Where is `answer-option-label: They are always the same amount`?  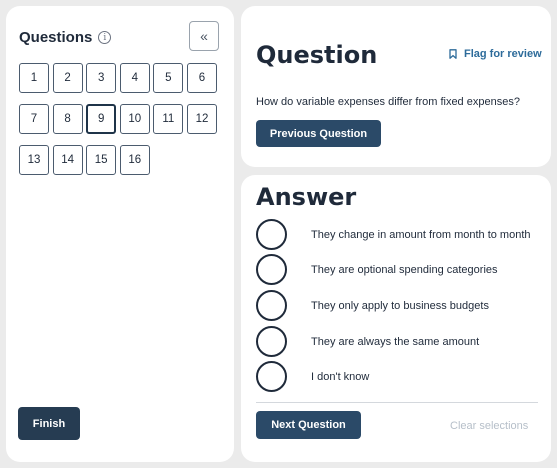
answer-option-label: They are always the same amount is located at coordinates (395, 341).